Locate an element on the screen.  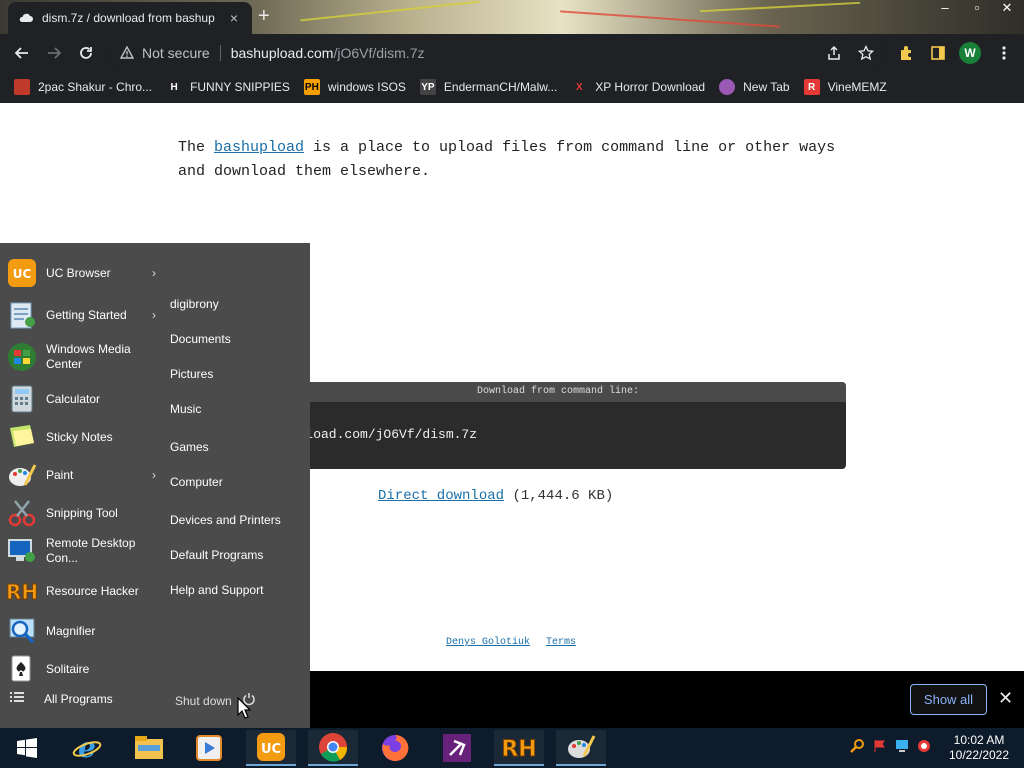
start-menu-item: Snipping Tool is located at coordinates (81, 513).